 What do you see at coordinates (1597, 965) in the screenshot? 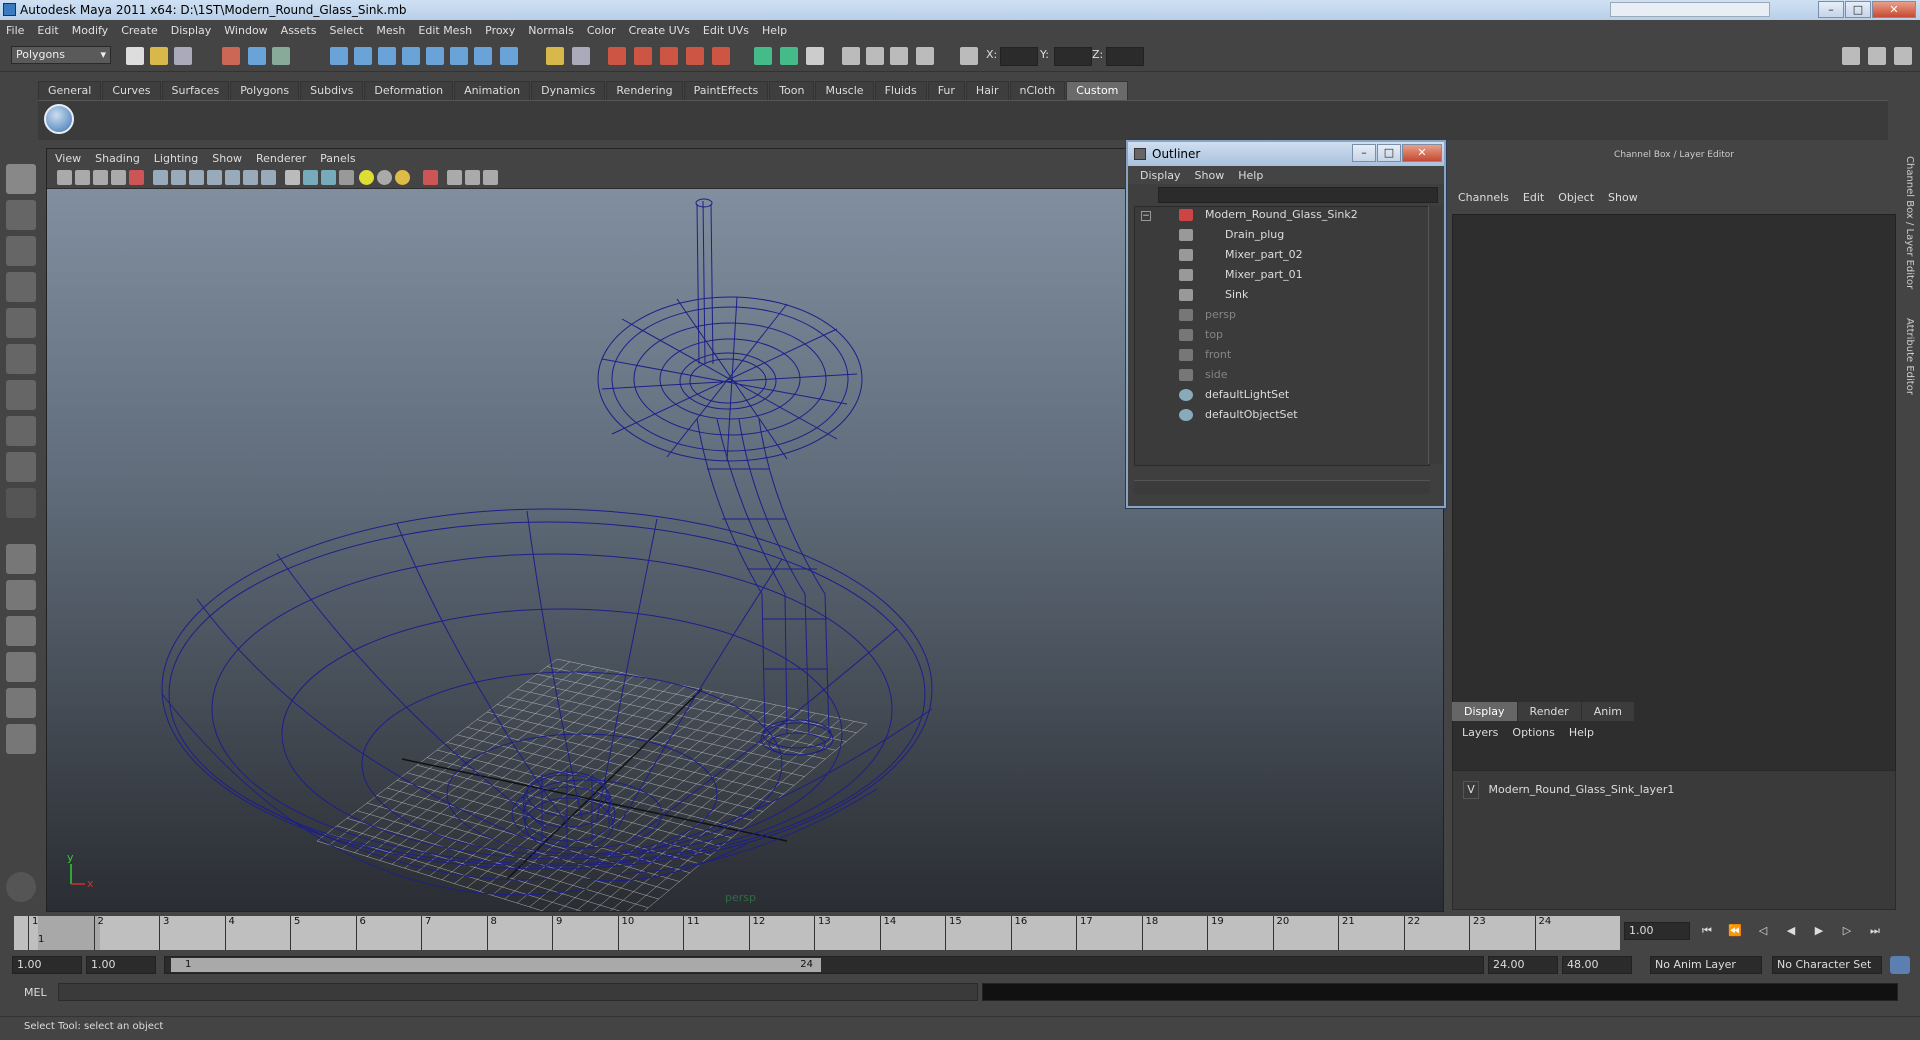
I see `animation-end-field: 48.00` at bounding box center [1597, 965].